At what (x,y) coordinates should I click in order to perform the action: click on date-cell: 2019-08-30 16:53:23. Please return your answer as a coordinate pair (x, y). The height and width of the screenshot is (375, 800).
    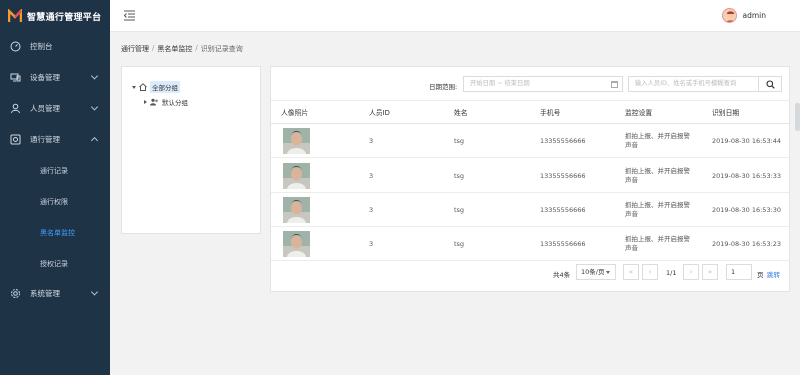
    Looking at the image, I should click on (747, 243).